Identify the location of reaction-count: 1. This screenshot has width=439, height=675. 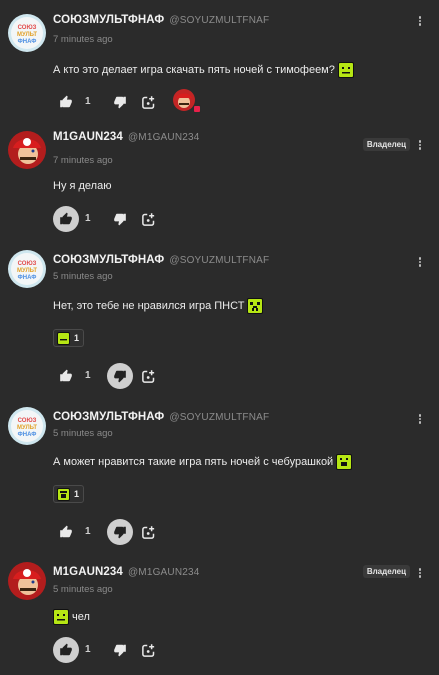
(77, 494).